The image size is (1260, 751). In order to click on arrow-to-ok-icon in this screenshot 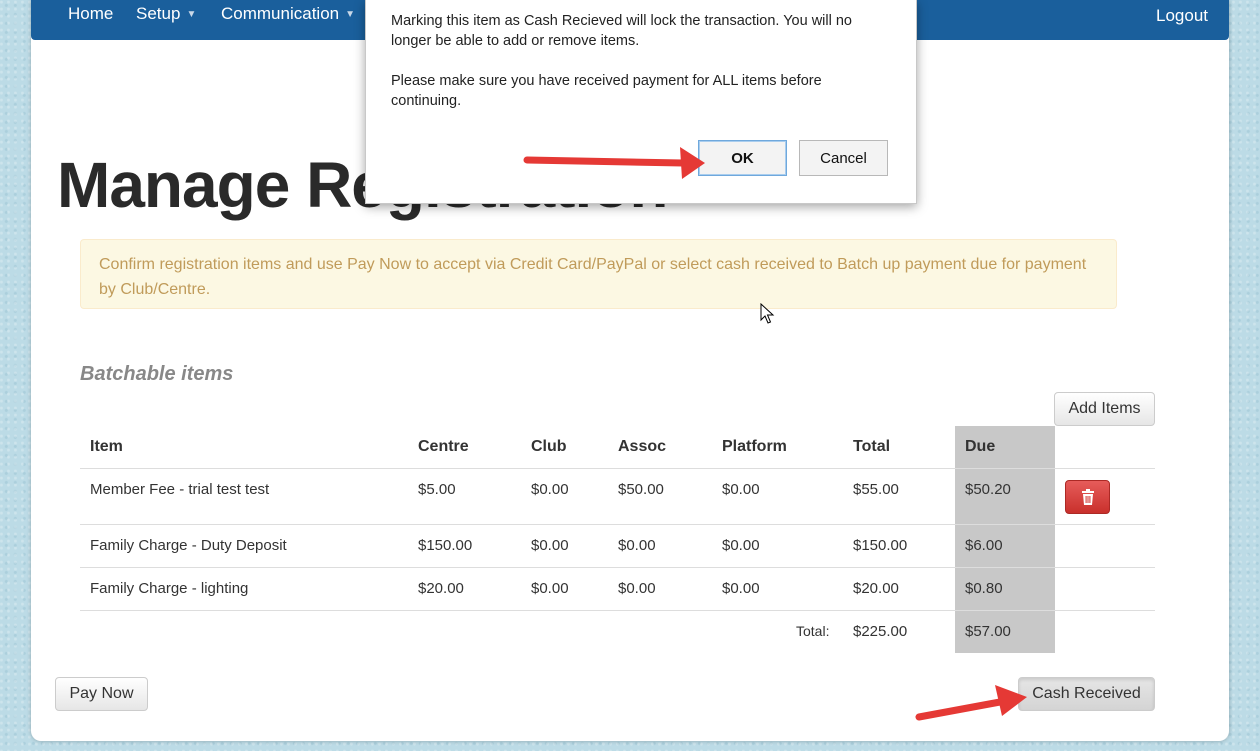, I will do `click(614, 163)`.